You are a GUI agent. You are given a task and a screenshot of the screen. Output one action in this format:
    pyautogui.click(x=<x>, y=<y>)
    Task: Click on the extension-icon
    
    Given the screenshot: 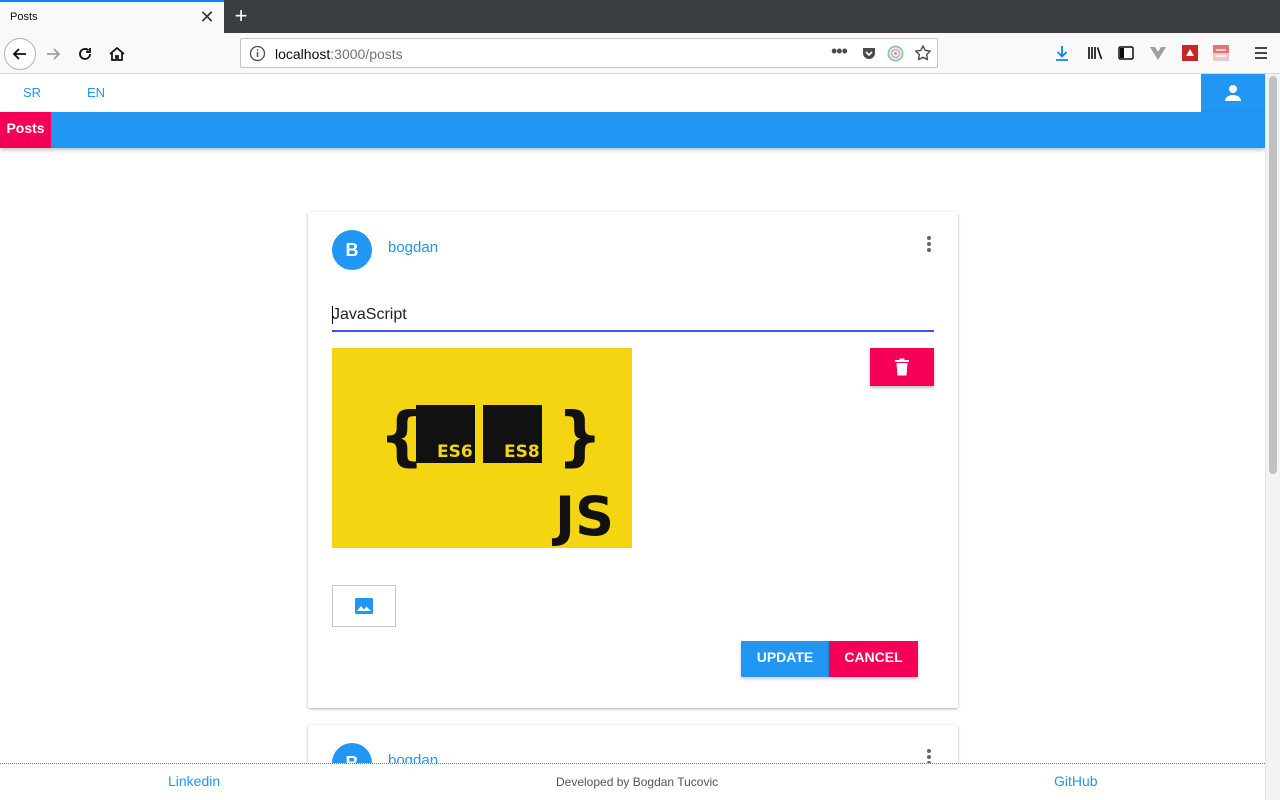 What is the action you would take?
    pyautogui.click(x=895, y=53)
    